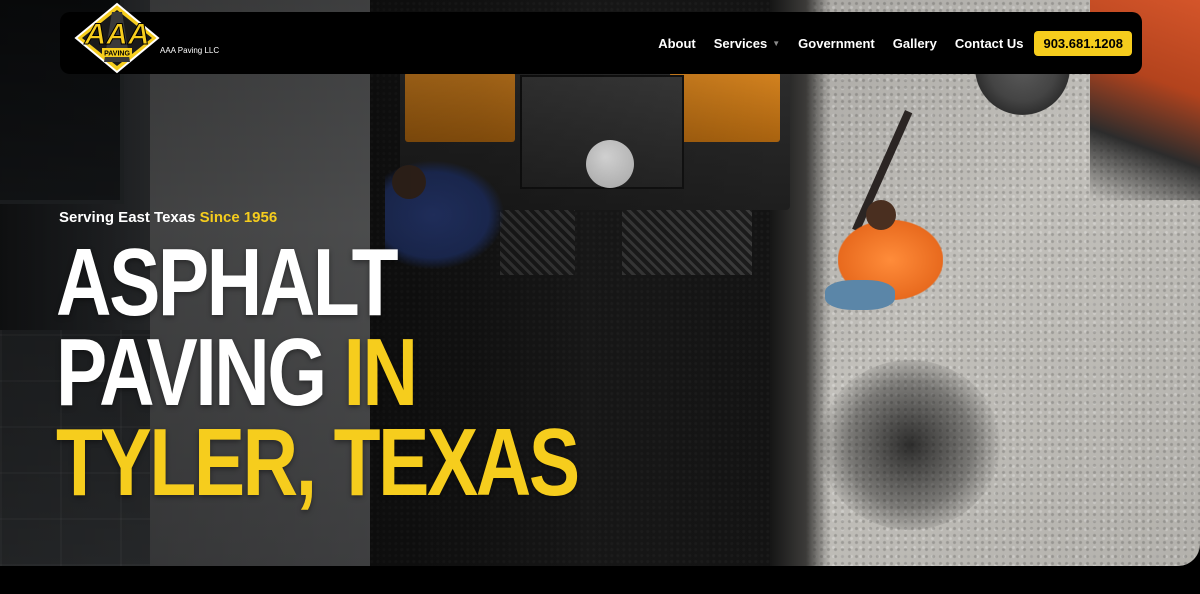 This screenshot has width=1200, height=594. Describe the element at coordinates (740, 43) in the screenshot. I see `nav-link-services-label: Services` at that location.